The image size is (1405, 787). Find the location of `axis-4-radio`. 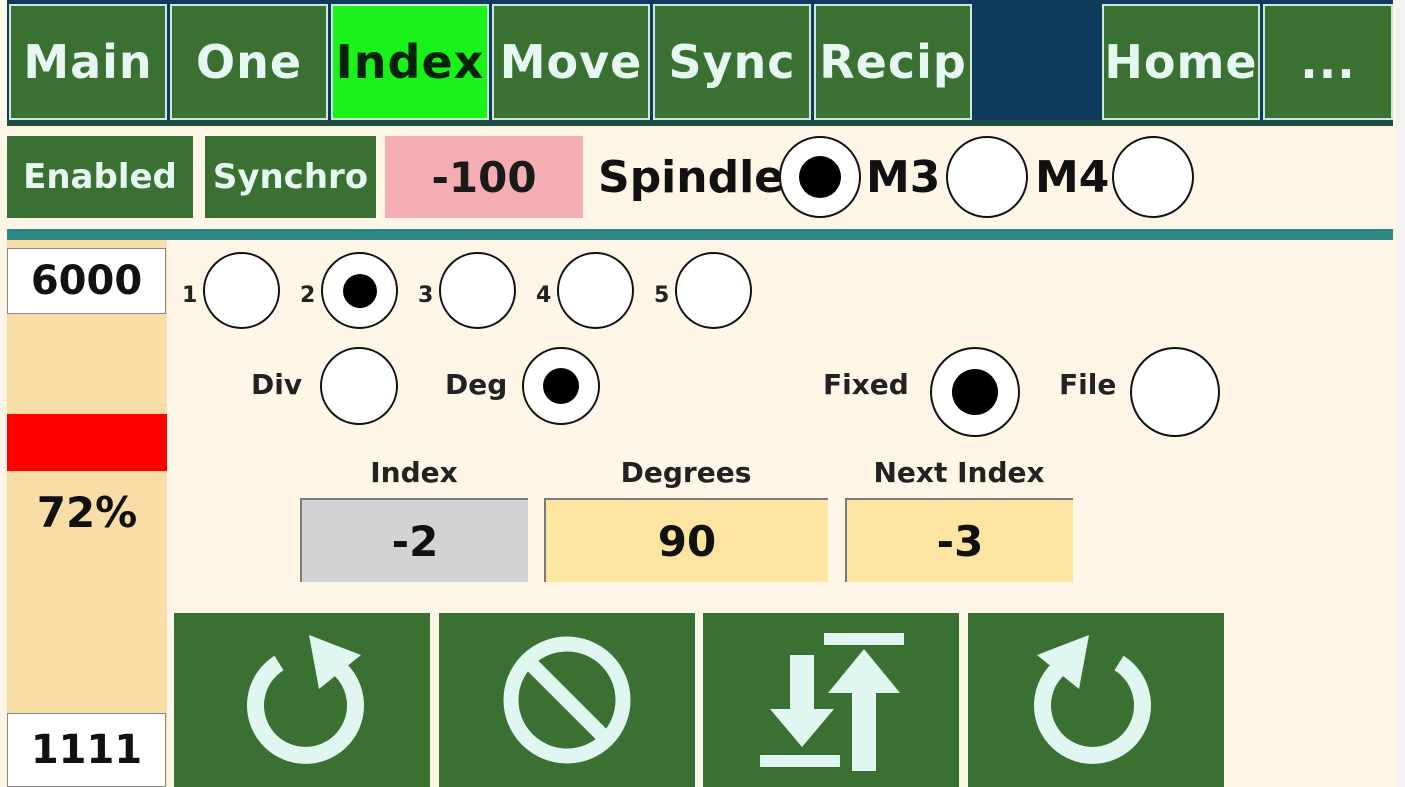

axis-4-radio is located at coordinates (595, 290).